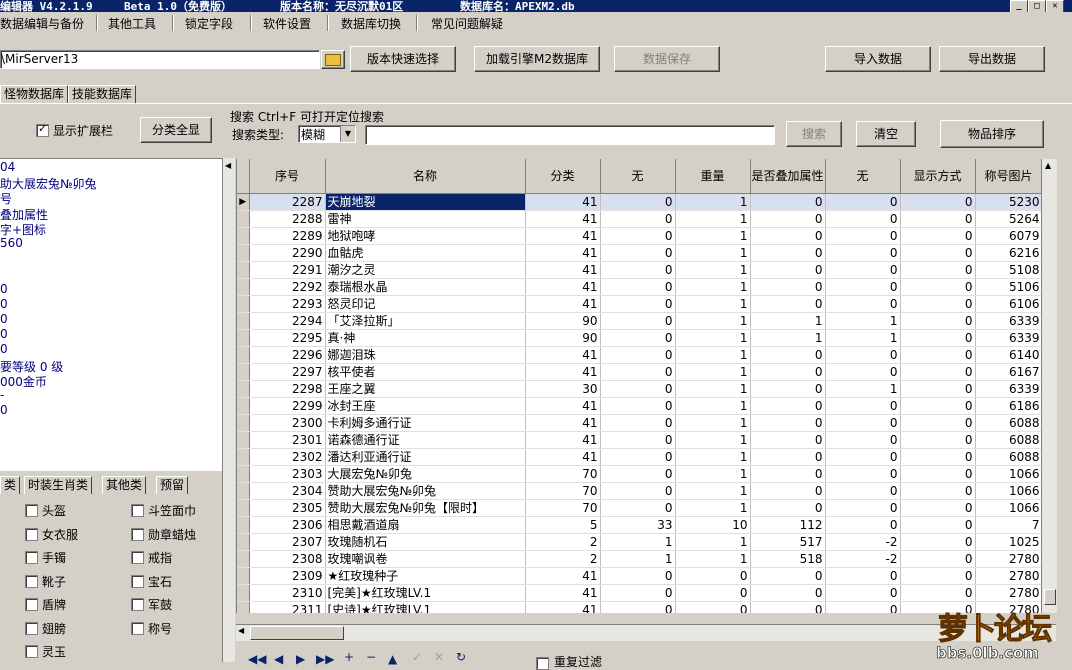  What do you see at coordinates (425, 576) in the screenshot?
I see `cell-name: ★红玫瑰种子` at bounding box center [425, 576].